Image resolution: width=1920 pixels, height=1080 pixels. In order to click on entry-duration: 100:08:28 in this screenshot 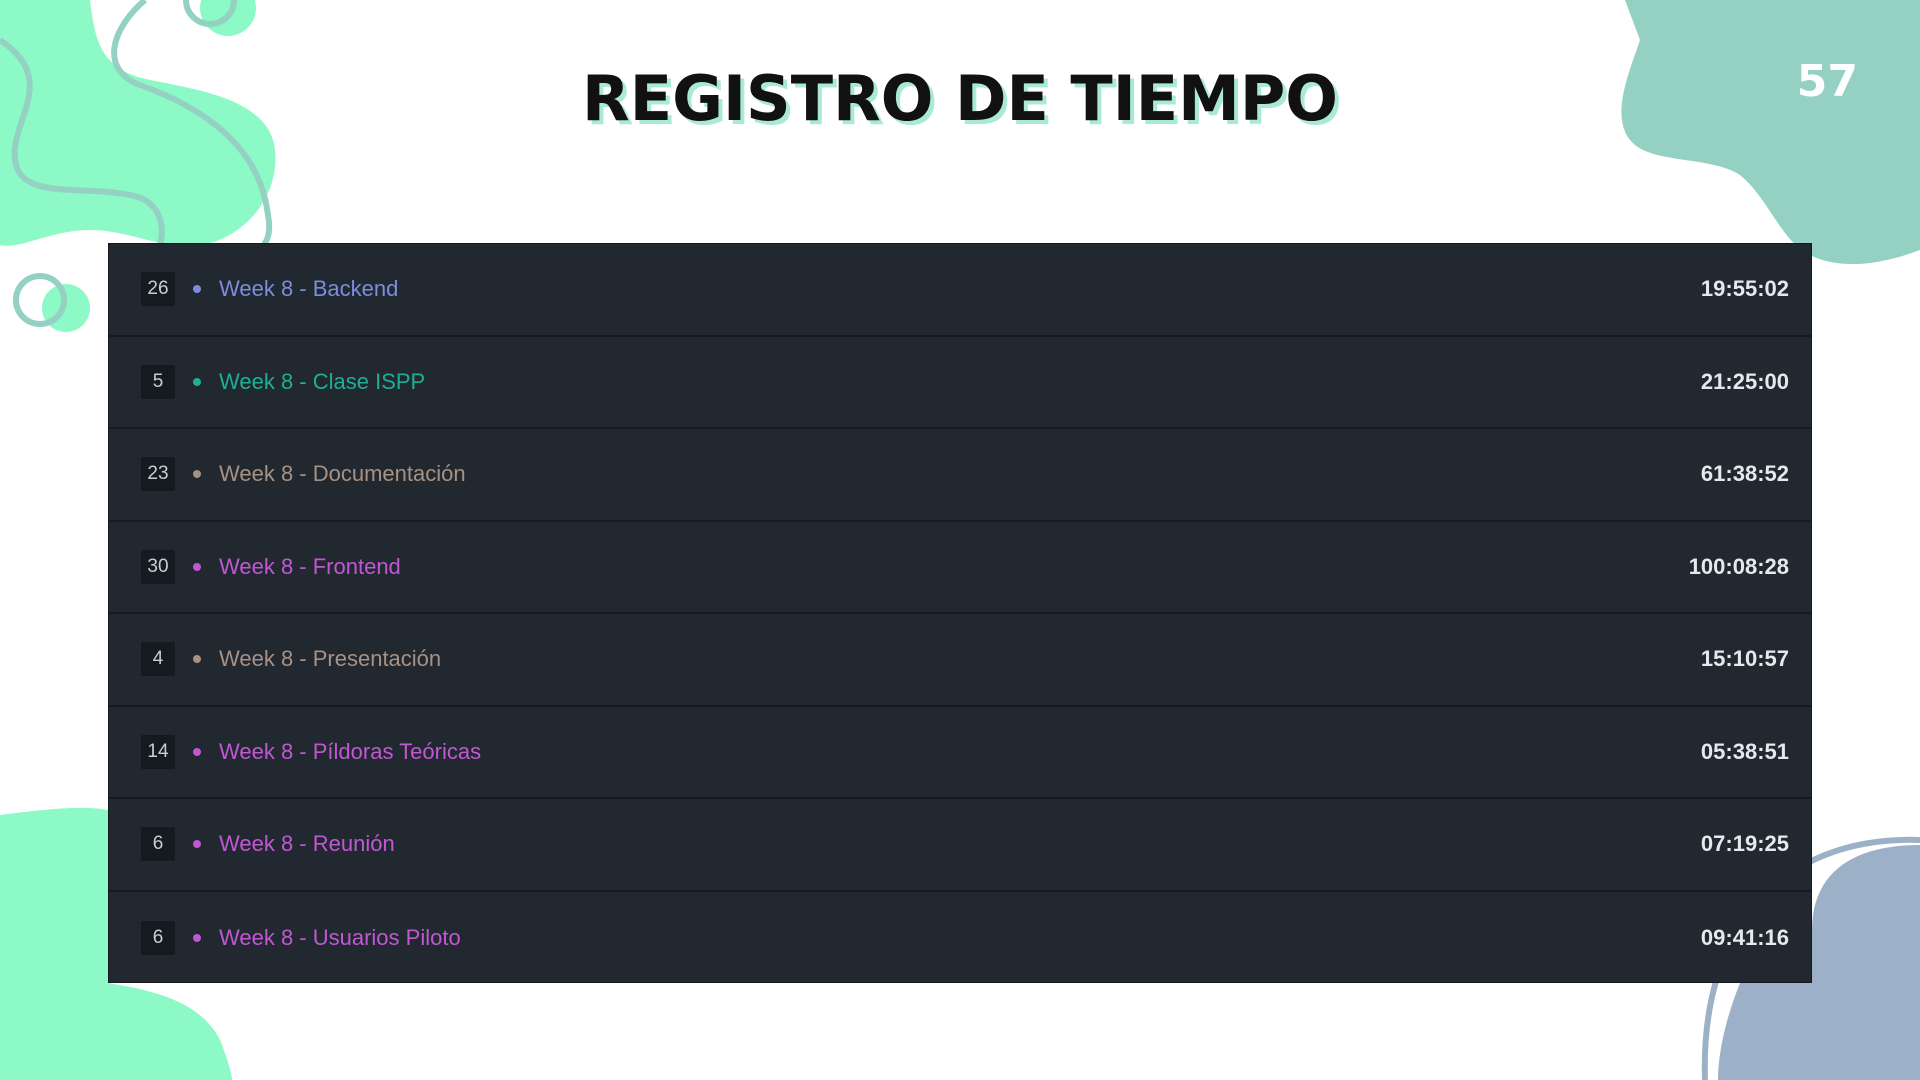, I will do `click(1738, 566)`.